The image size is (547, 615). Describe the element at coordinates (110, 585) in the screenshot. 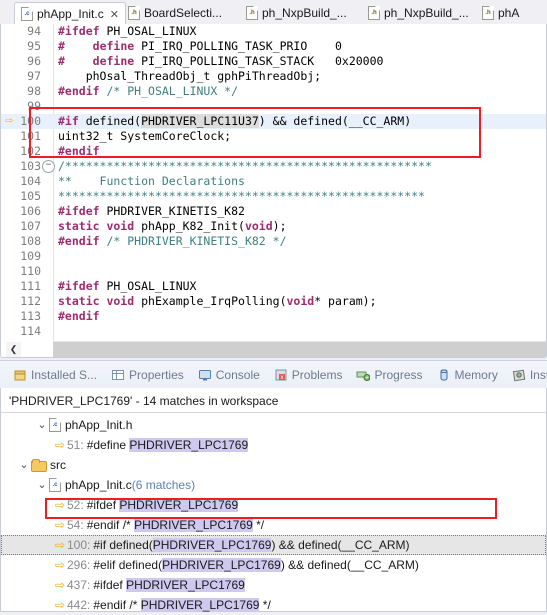

I see `match-prefix: #ifdef` at that location.